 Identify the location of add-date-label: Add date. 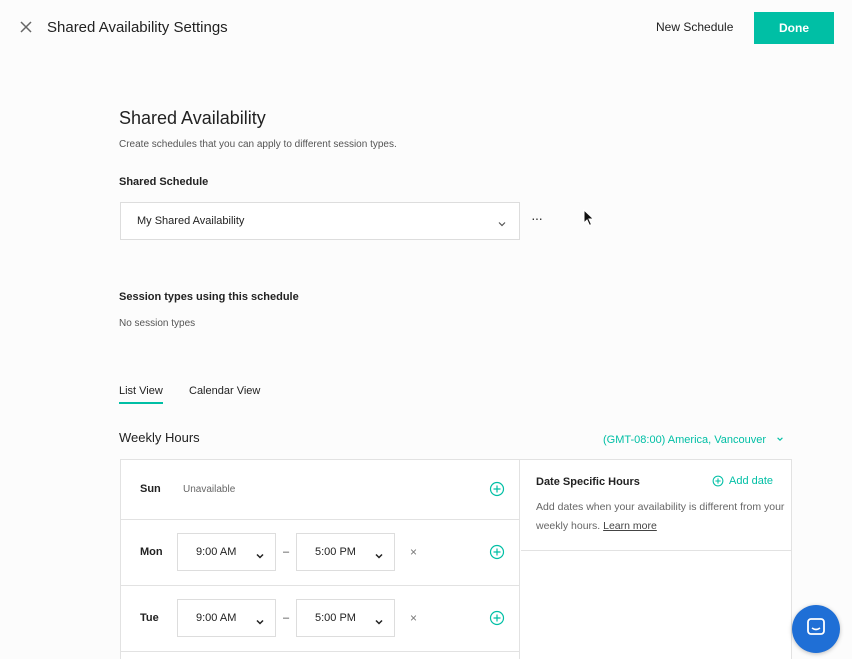
(751, 481).